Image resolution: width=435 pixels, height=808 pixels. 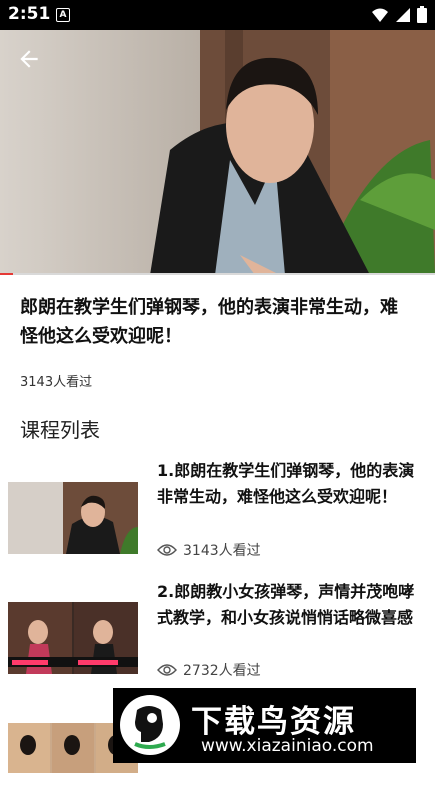 I want to click on back-arrow-icon, so click(x=29, y=59).